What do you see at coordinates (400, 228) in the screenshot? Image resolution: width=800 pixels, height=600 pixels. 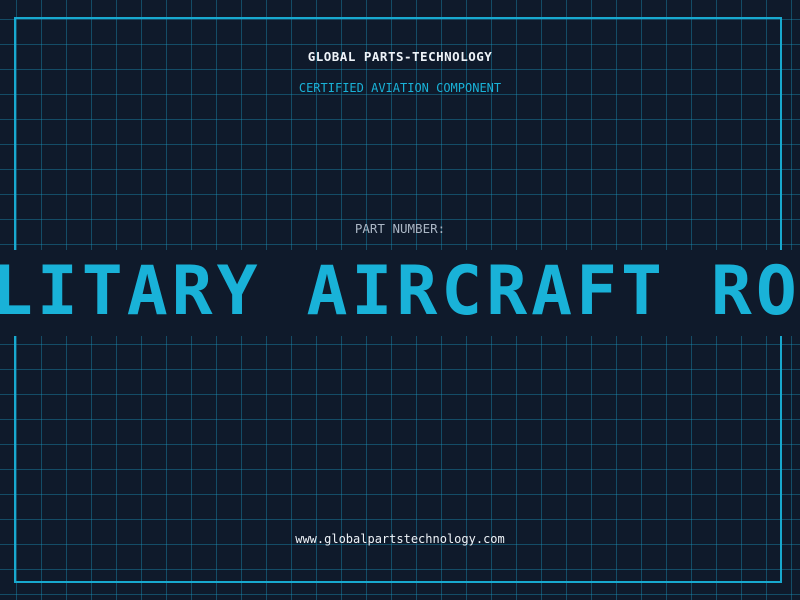 I see `part-number-label: PART NUMBER:` at bounding box center [400, 228].